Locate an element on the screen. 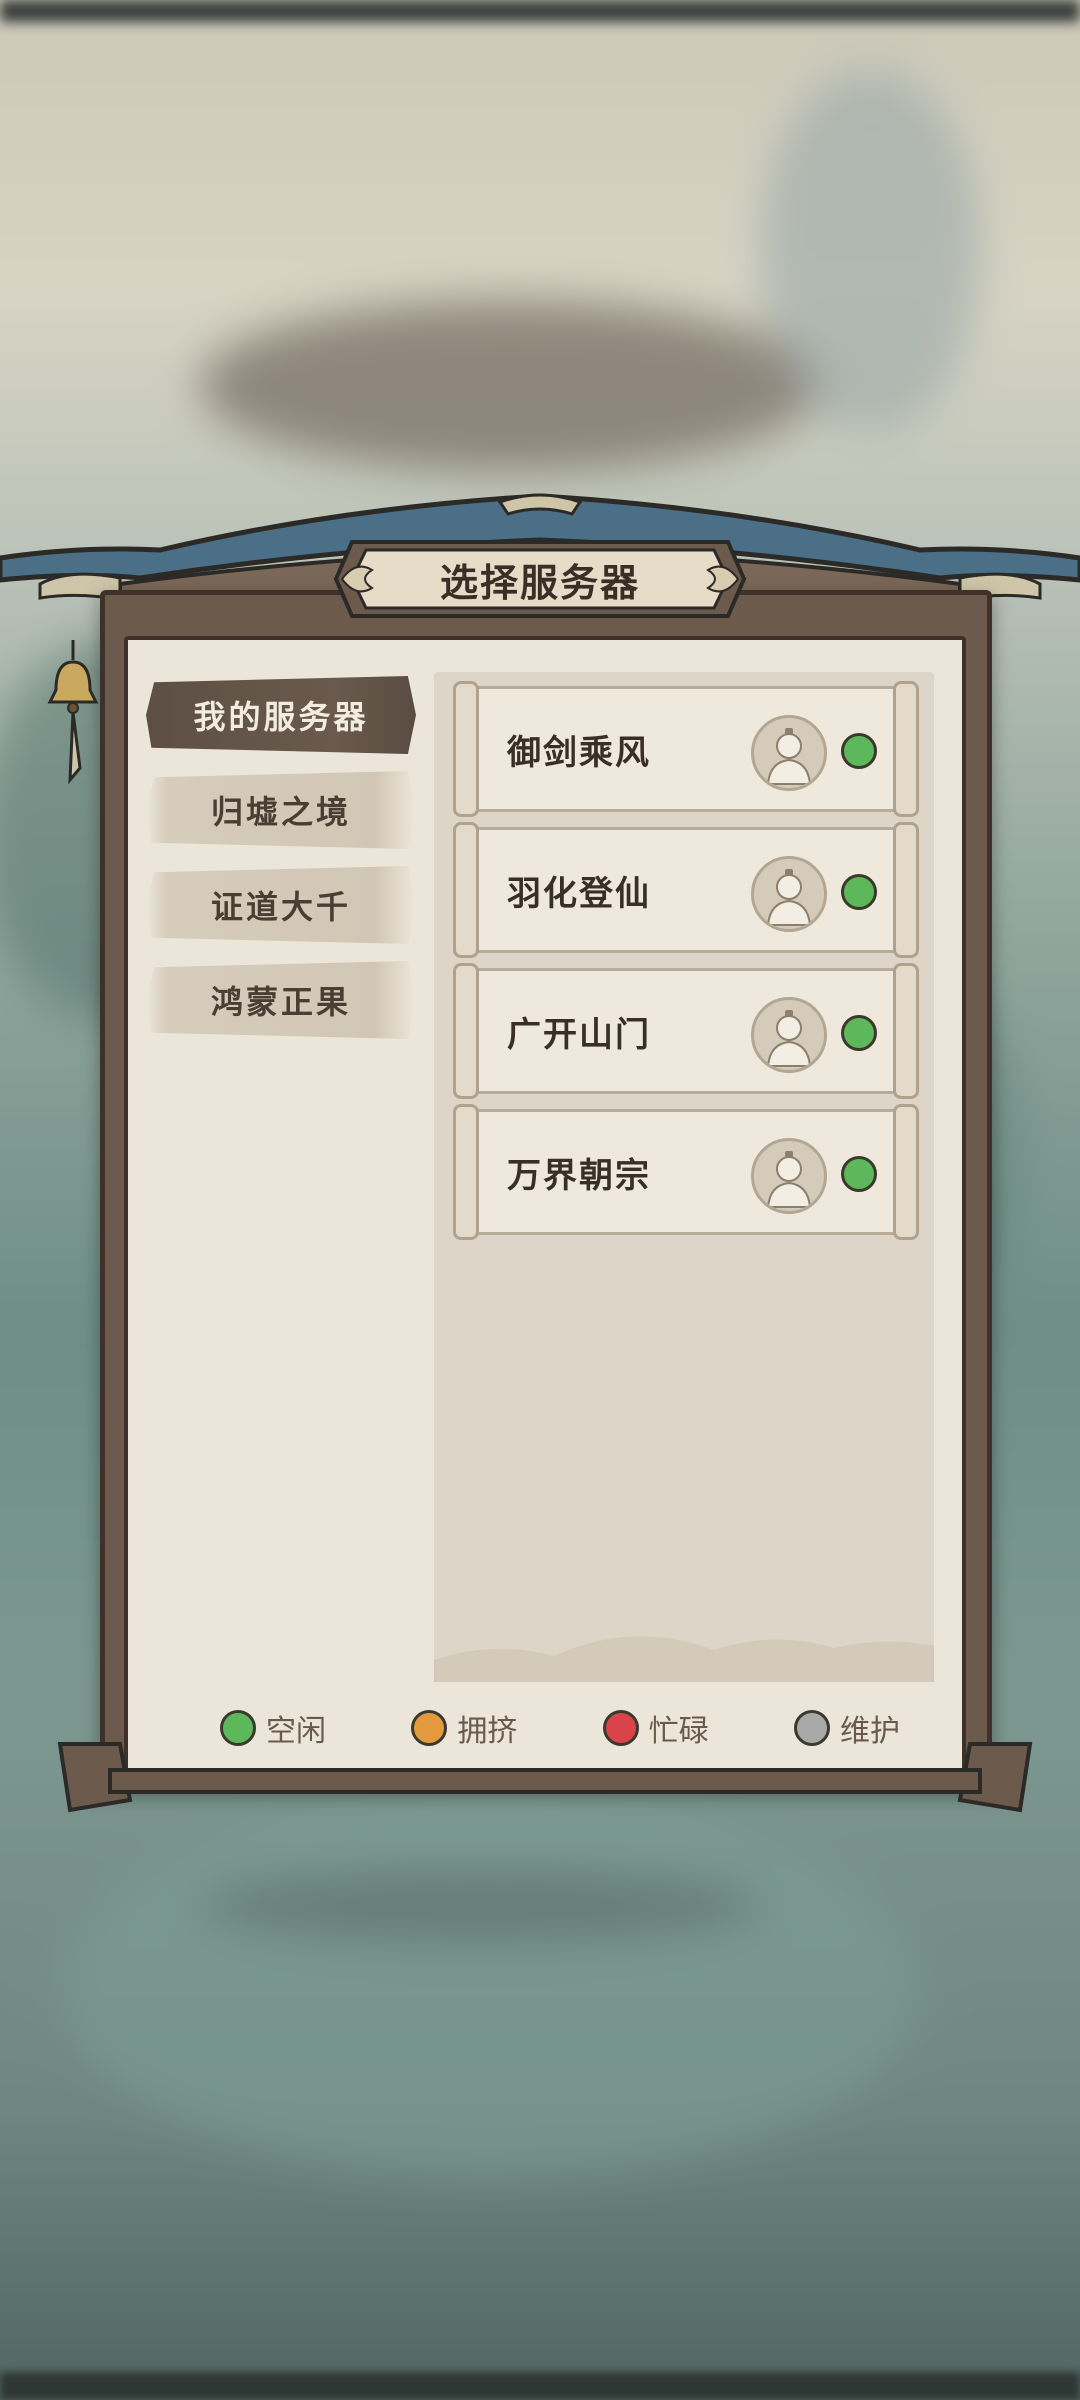 The image size is (1080, 2400). tab-guixu: 归墟之境 is located at coordinates (281, 810).